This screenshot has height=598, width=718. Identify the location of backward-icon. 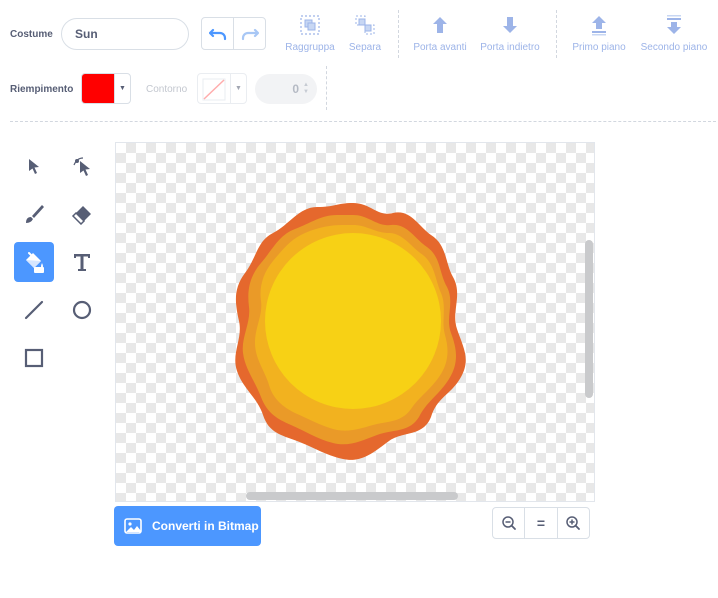
(510, 25).